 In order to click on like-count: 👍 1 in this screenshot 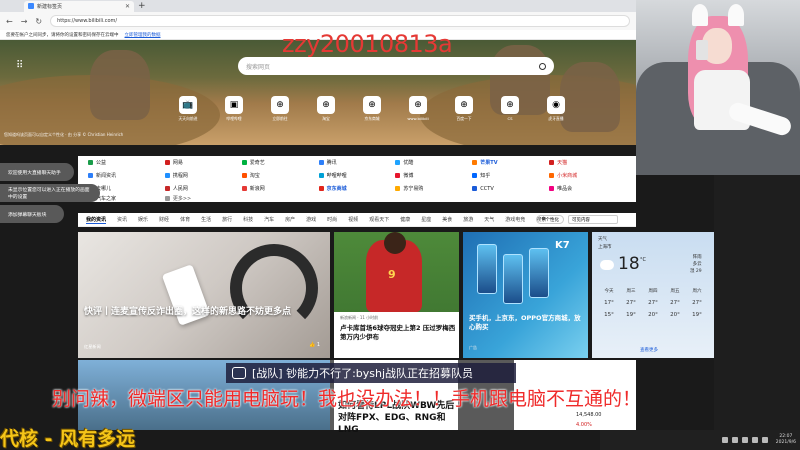, I will do `click(314, 345)`.